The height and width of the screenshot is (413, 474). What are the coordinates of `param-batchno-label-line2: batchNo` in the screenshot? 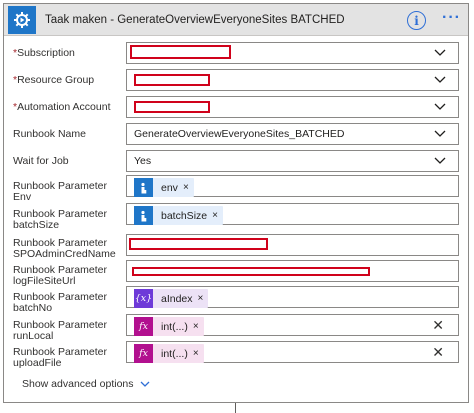 It's located at (33, 308).